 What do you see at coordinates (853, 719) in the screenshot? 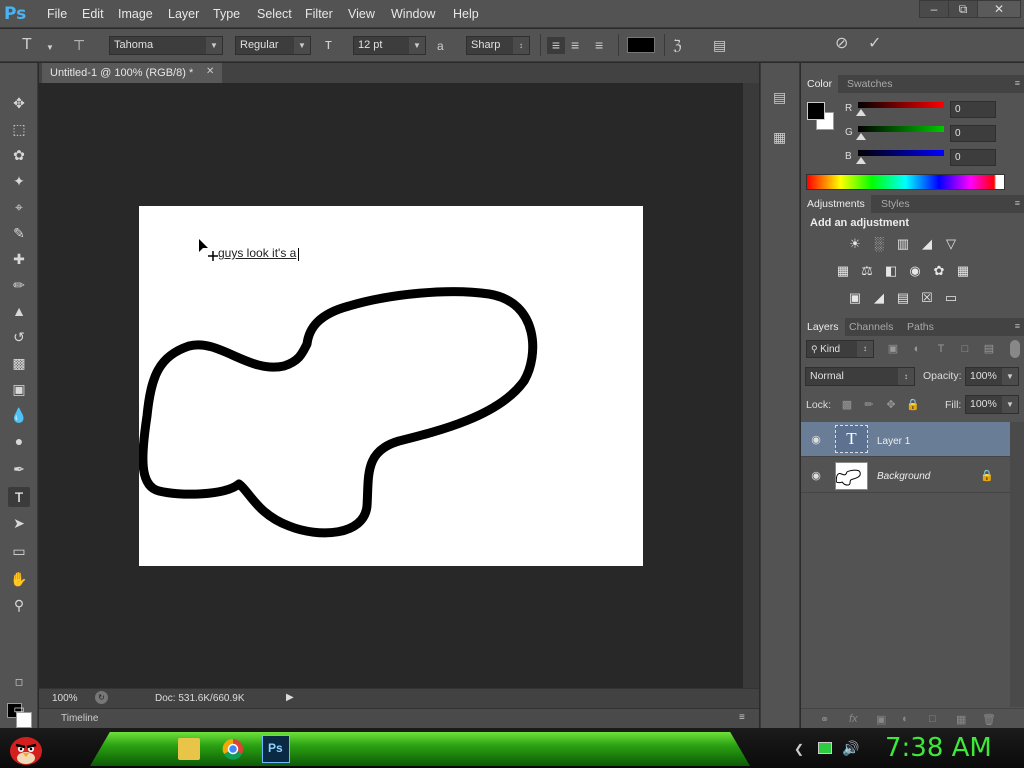
I see `layer-style-icon: fx` at bounding box center [853, 719].